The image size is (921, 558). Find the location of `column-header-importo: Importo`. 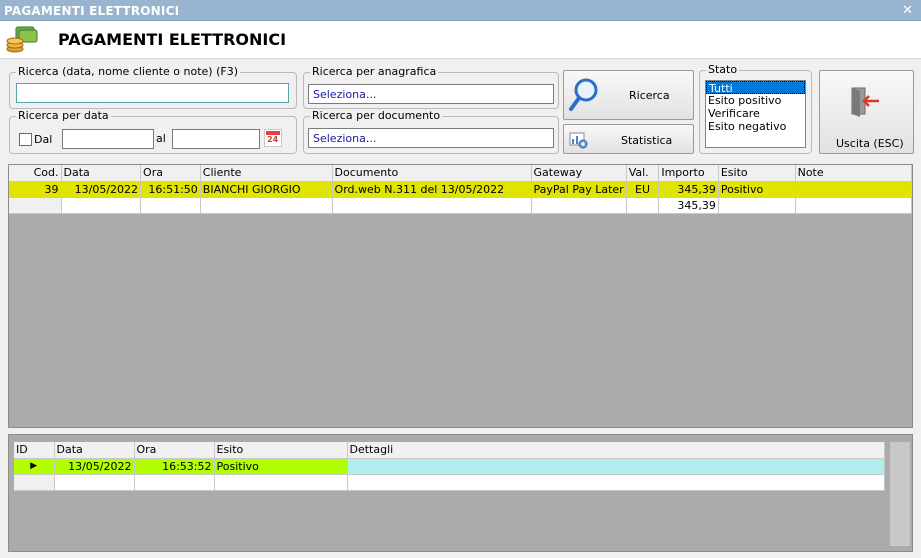

column-header-importo: Importo is located at coordinates (688, 173).